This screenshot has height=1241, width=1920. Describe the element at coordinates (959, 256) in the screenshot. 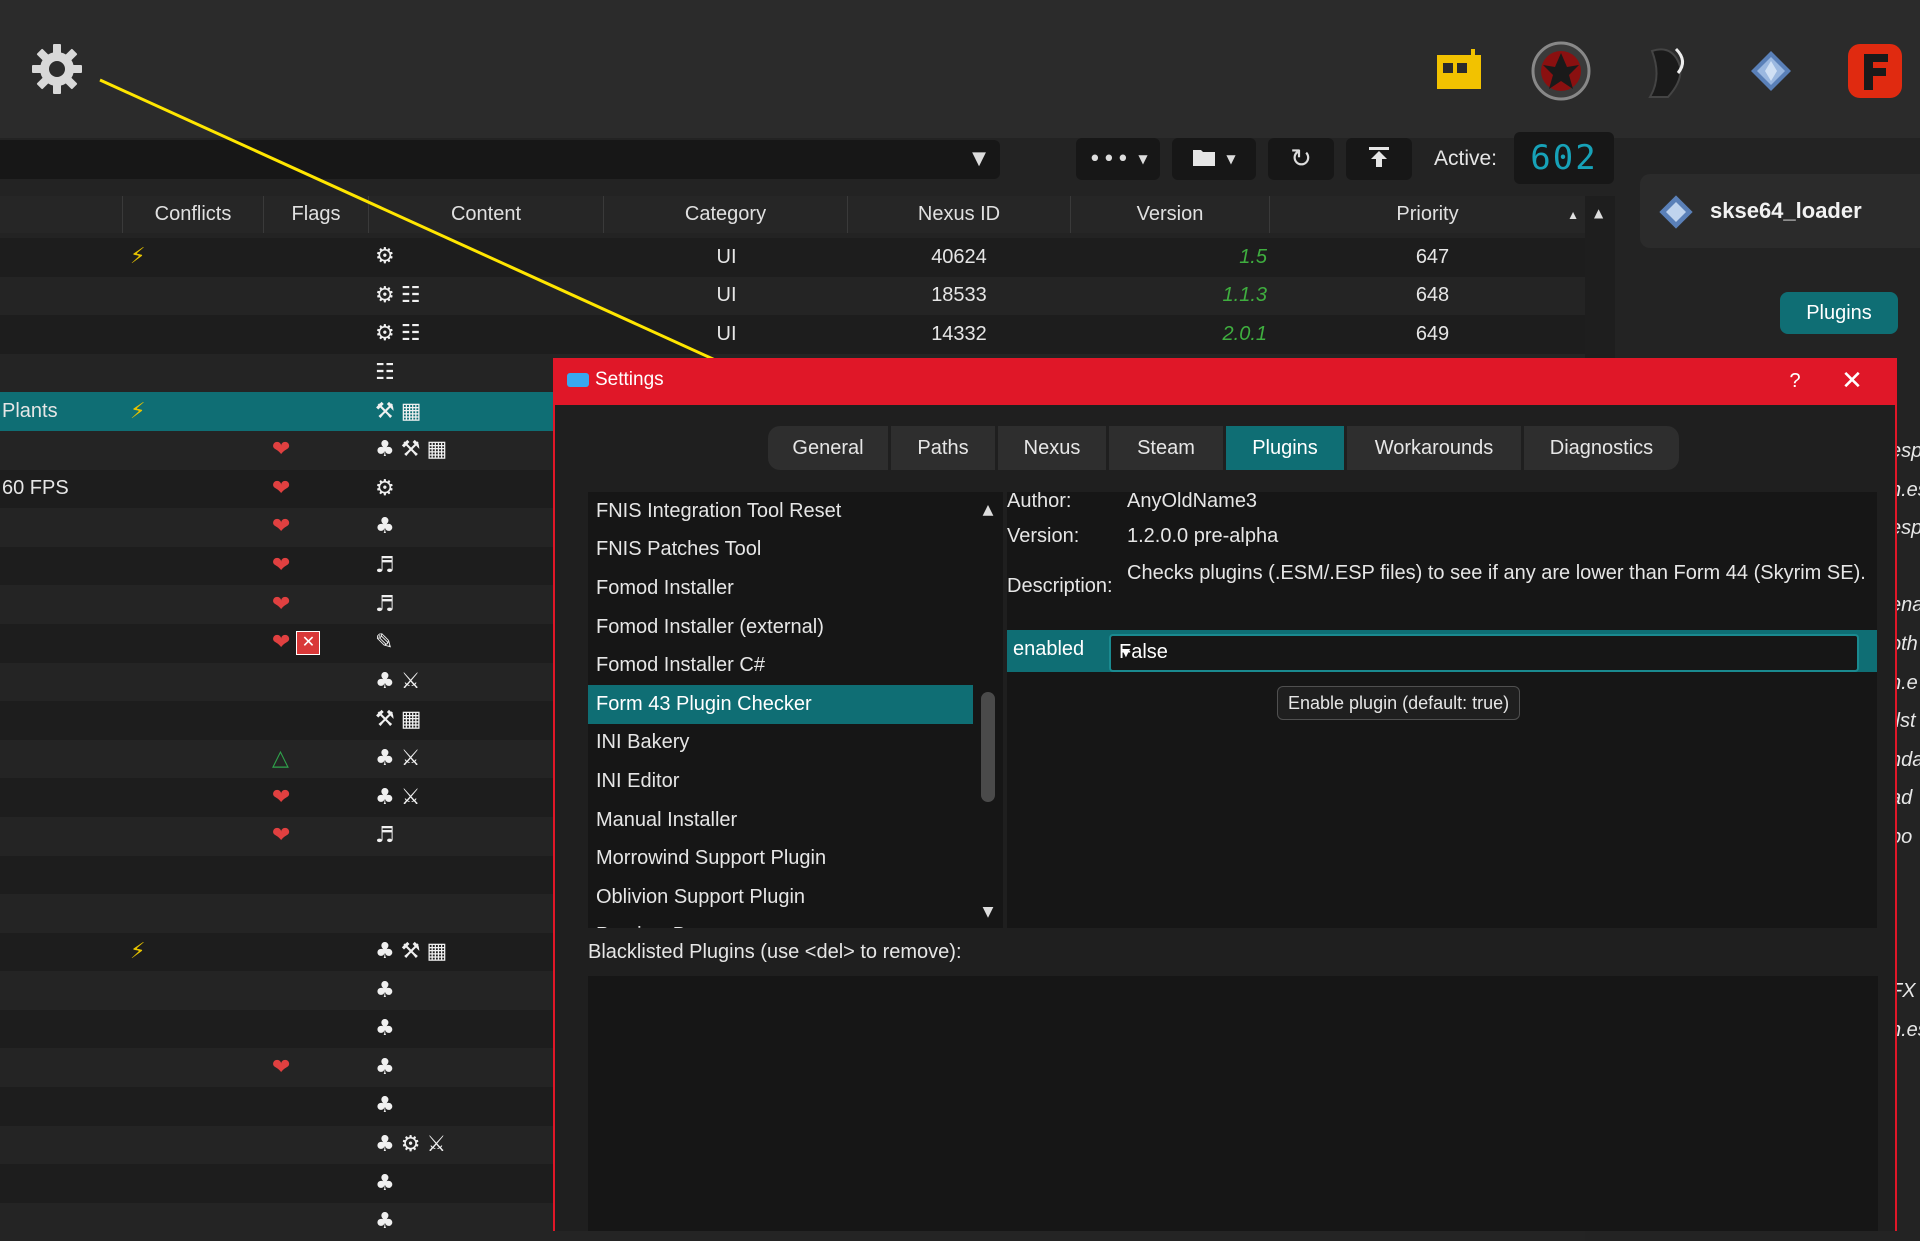

I see `nexus-id-cell: 40624` at that location.